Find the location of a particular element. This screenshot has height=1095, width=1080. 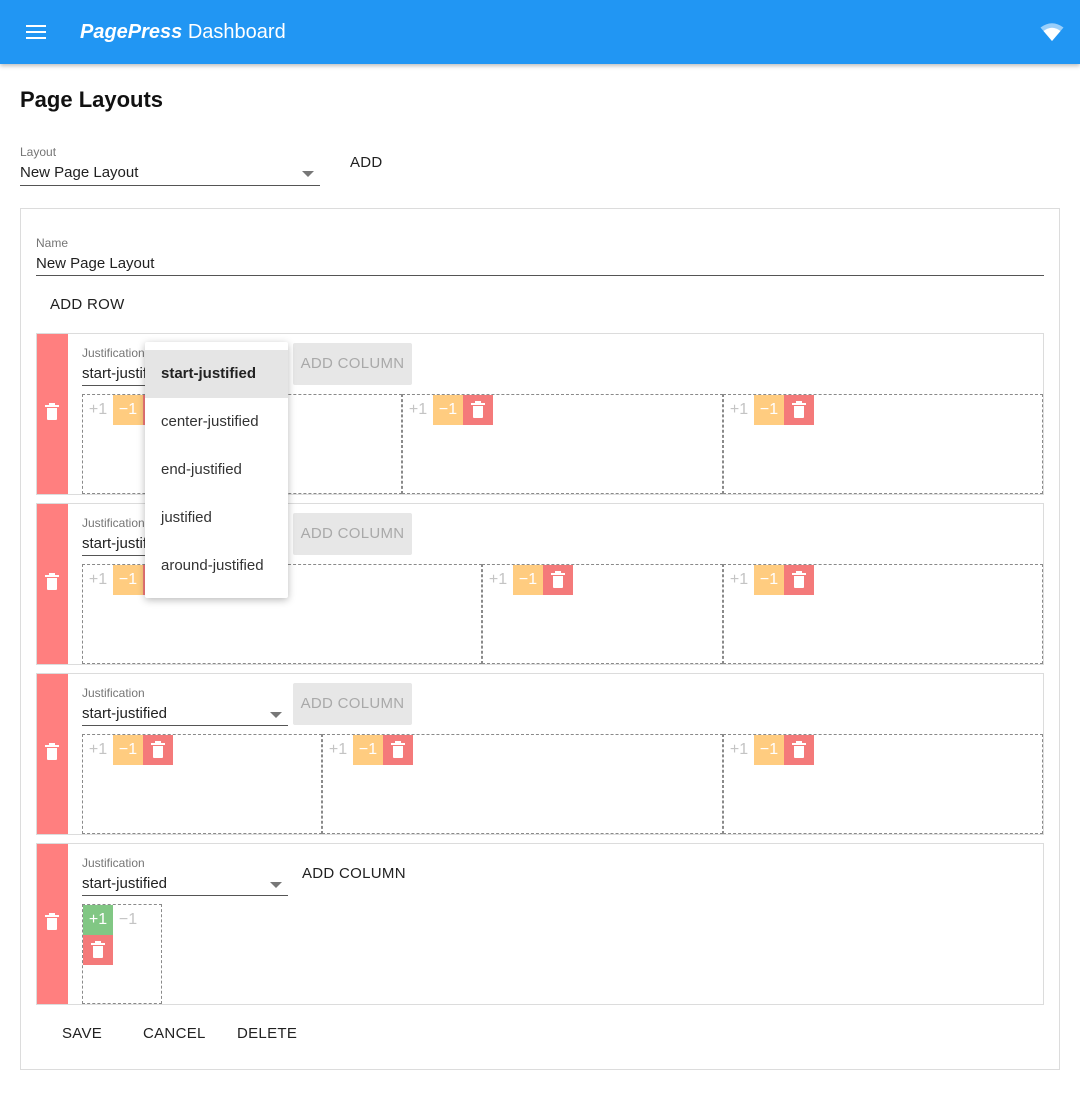

layout-select-underline is located at coordinates (170, 185).